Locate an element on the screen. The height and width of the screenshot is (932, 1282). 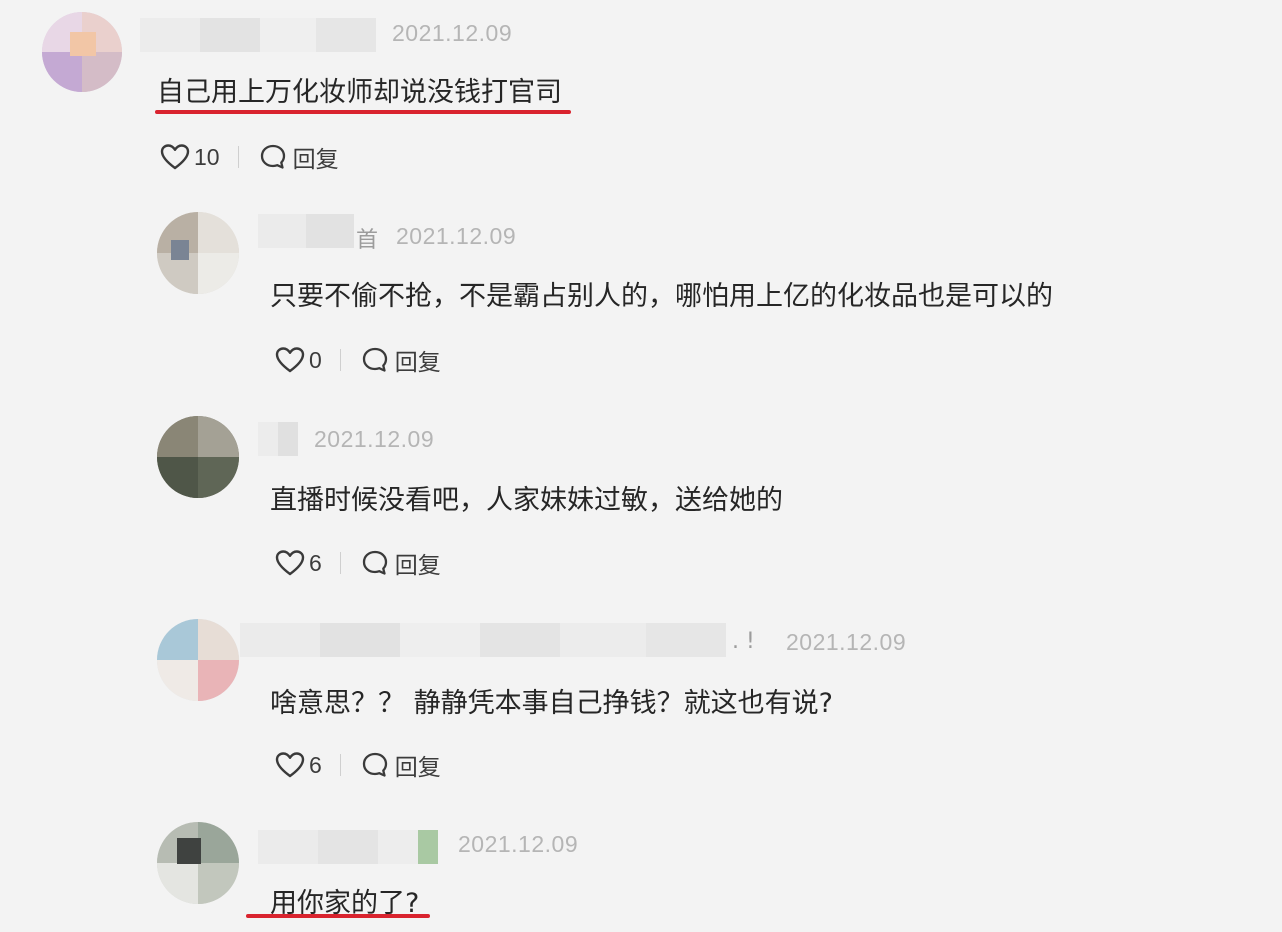
comment-text: 只要不偷不抢，不是霸占别人的，哪怕用上亿的化妆品也是可以的 is located at coordinates (661, 296).